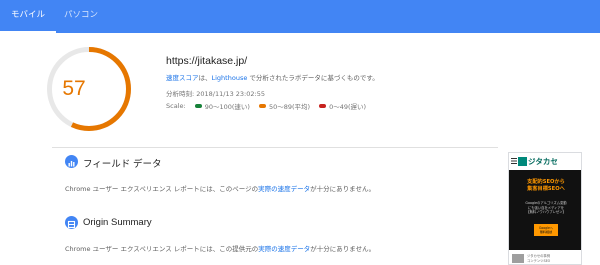 The width and height of the screenshot is (600, 265). I want to click on scale-item-slow: 0～49(遅い), so click(342, 106).